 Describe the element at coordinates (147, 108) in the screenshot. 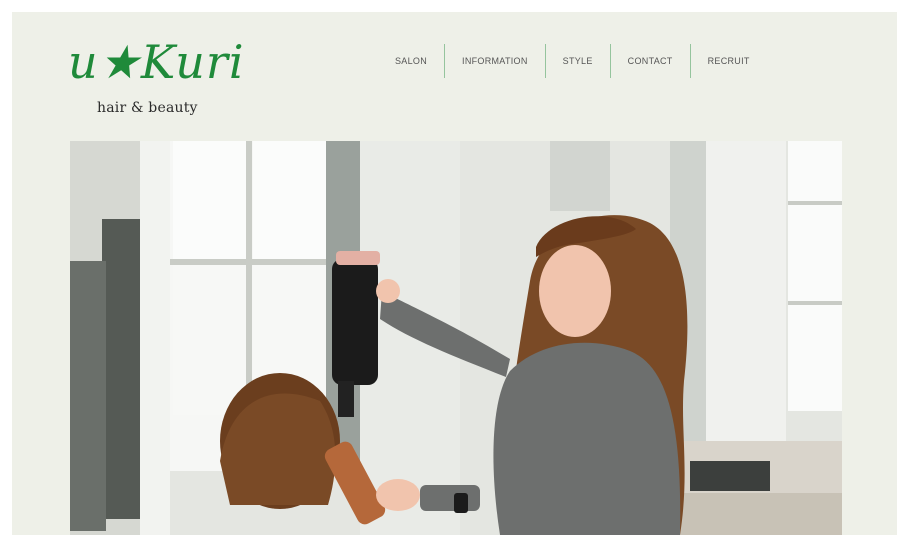

I see `logo-tagline: hair & beauty` at that location.